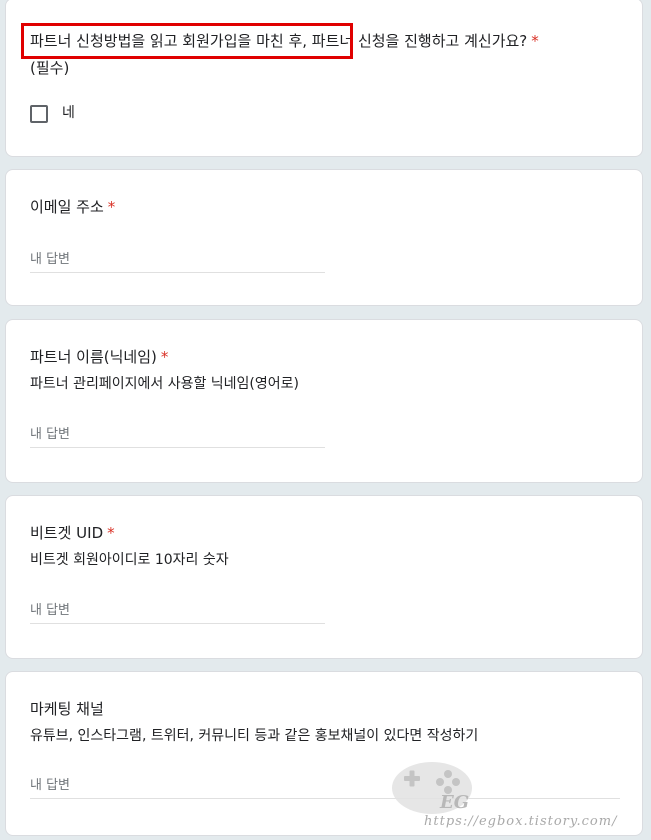 This screenshot has height=840, width=651. Describe the element at coordinates (325, 786) in the screenshot. I see `marketing-channel-answer-input` at that location.